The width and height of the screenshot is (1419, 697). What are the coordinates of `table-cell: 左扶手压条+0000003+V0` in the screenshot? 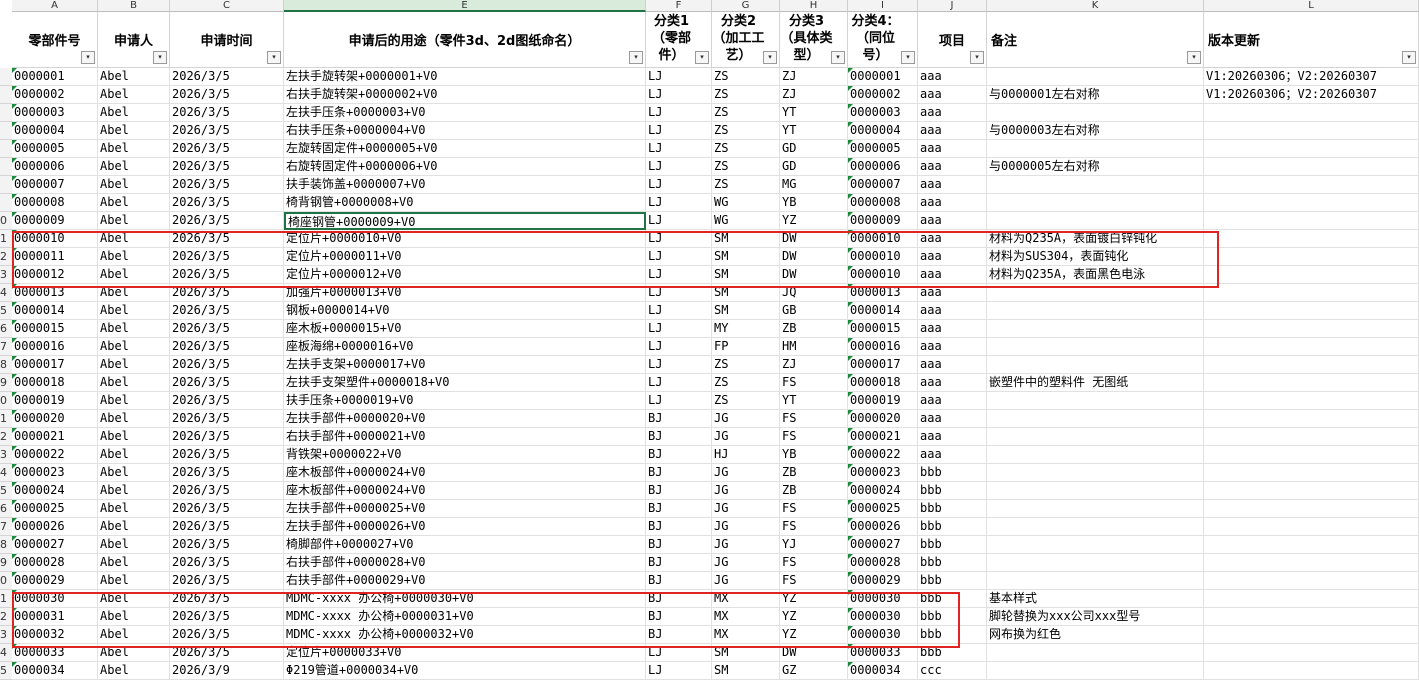 It's located at (465, 113).